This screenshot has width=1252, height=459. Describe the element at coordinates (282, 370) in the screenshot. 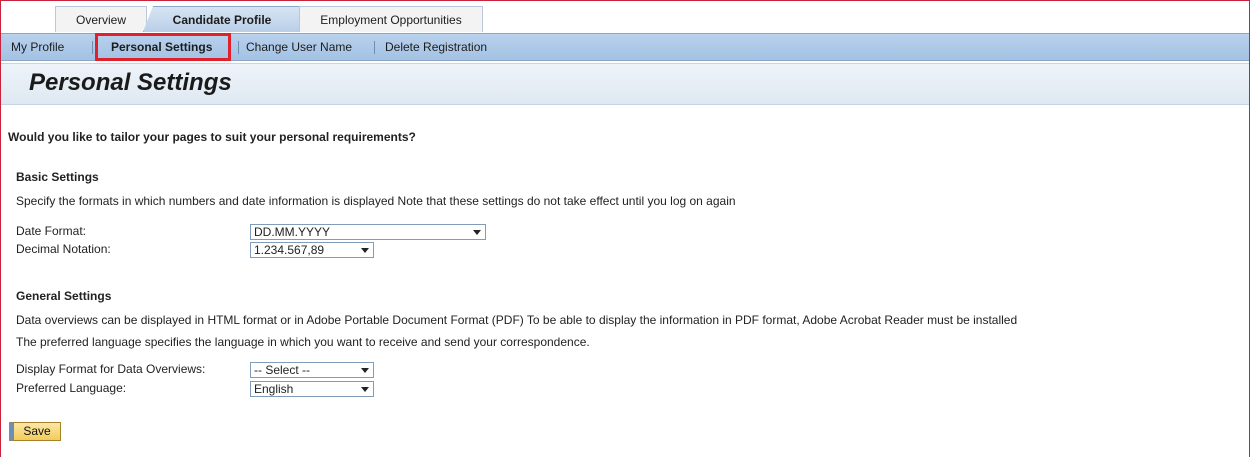

I see `display-format-value: -- Select --` at that location.